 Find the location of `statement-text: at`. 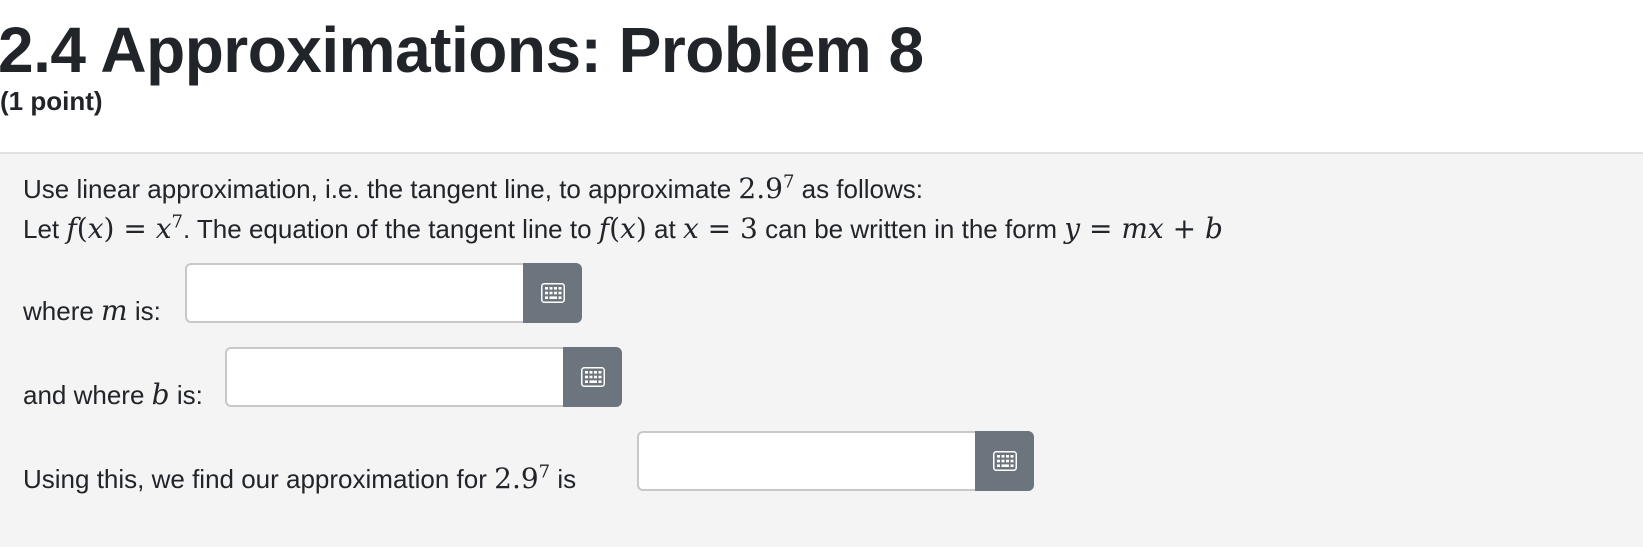

statement-text: at is located at coordinates (664, 229).